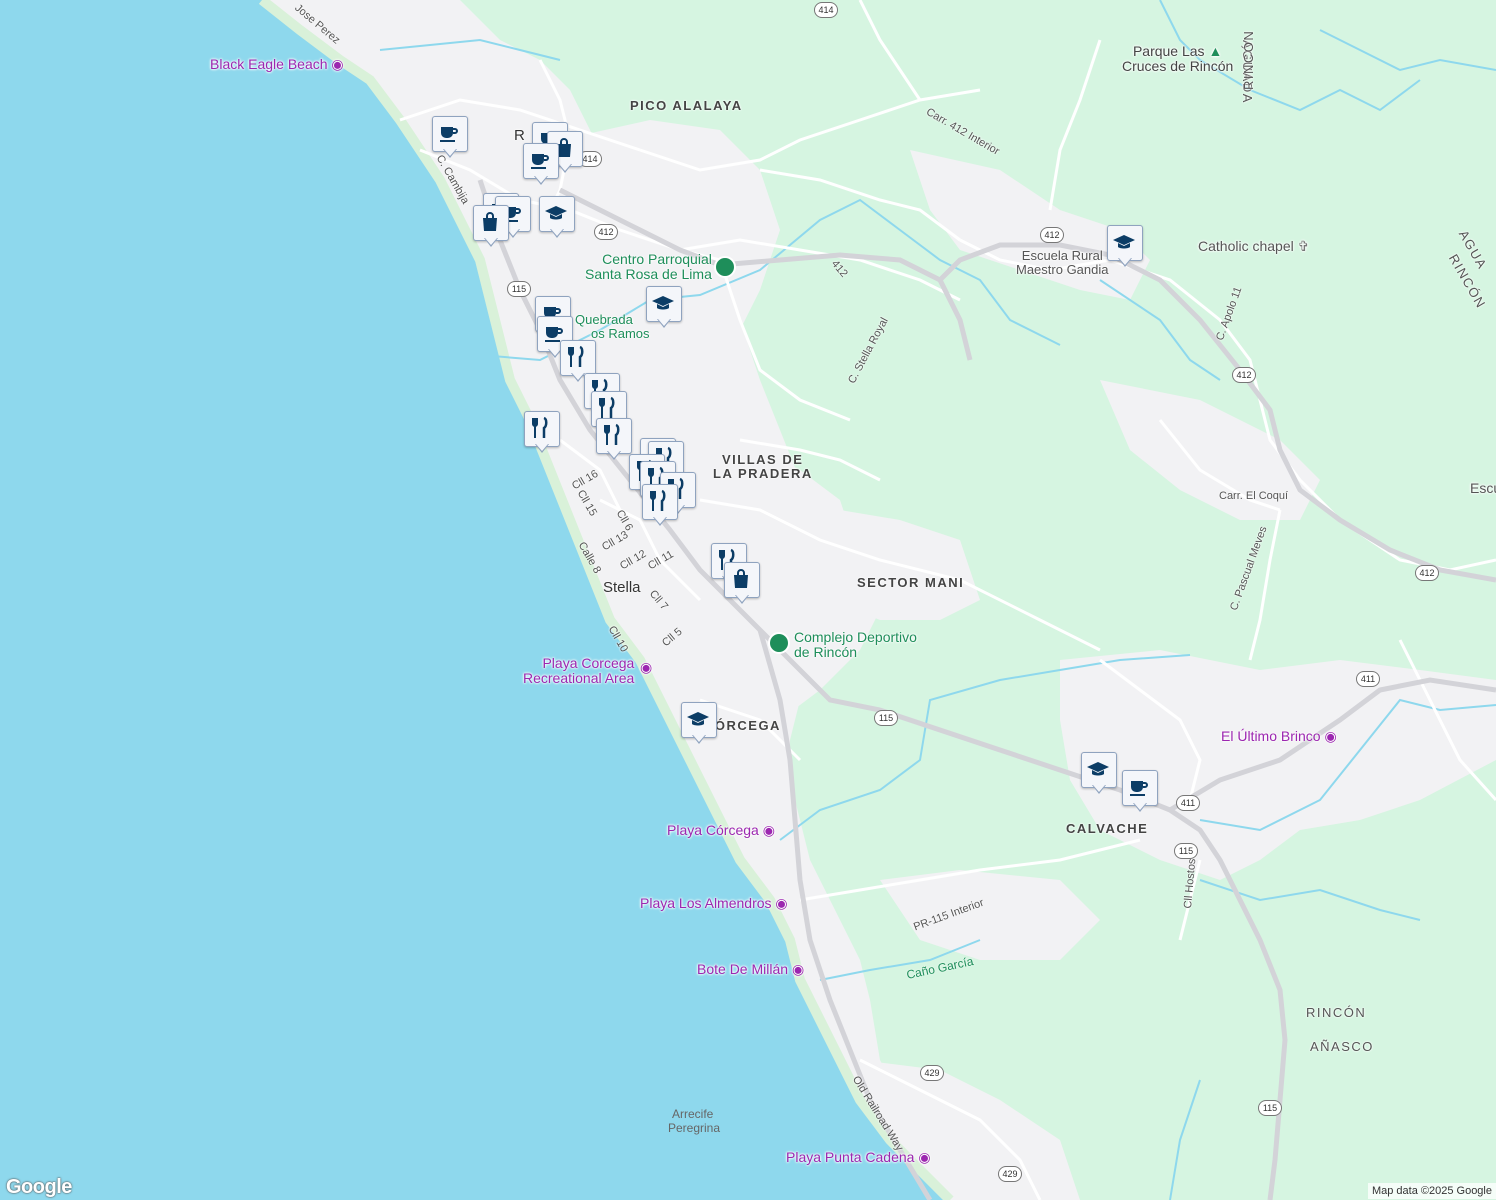 This screenshot has height=1200, width=1496. I want to click on poi-label-playa-punta-cadena: Playa Punta Cadena ◉, so click(858, 1157).